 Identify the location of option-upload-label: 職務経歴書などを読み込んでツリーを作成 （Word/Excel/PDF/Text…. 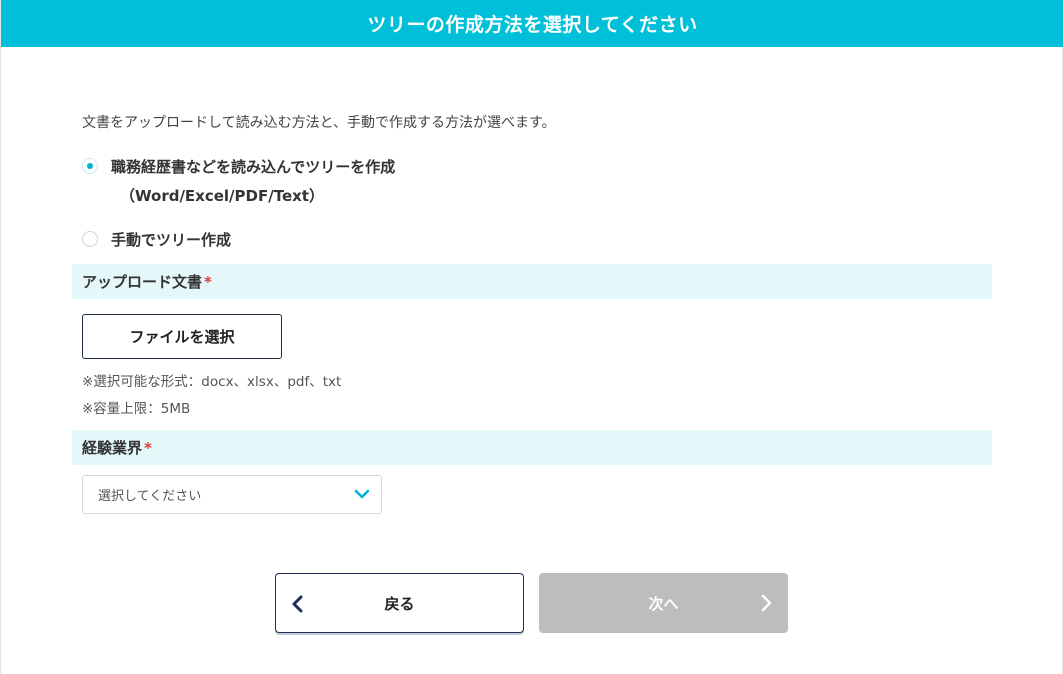
(253, 181).